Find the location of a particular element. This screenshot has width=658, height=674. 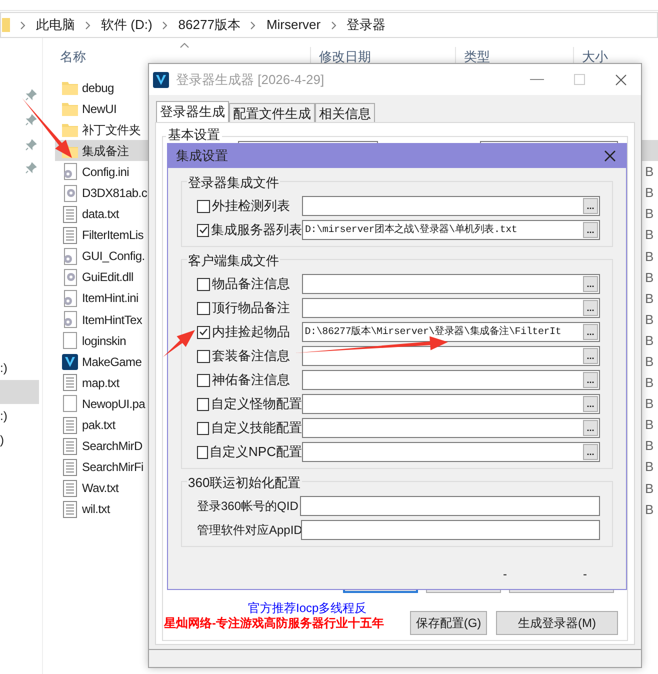

breadcrumb: Mirserver is located at coordinates (293, 25).